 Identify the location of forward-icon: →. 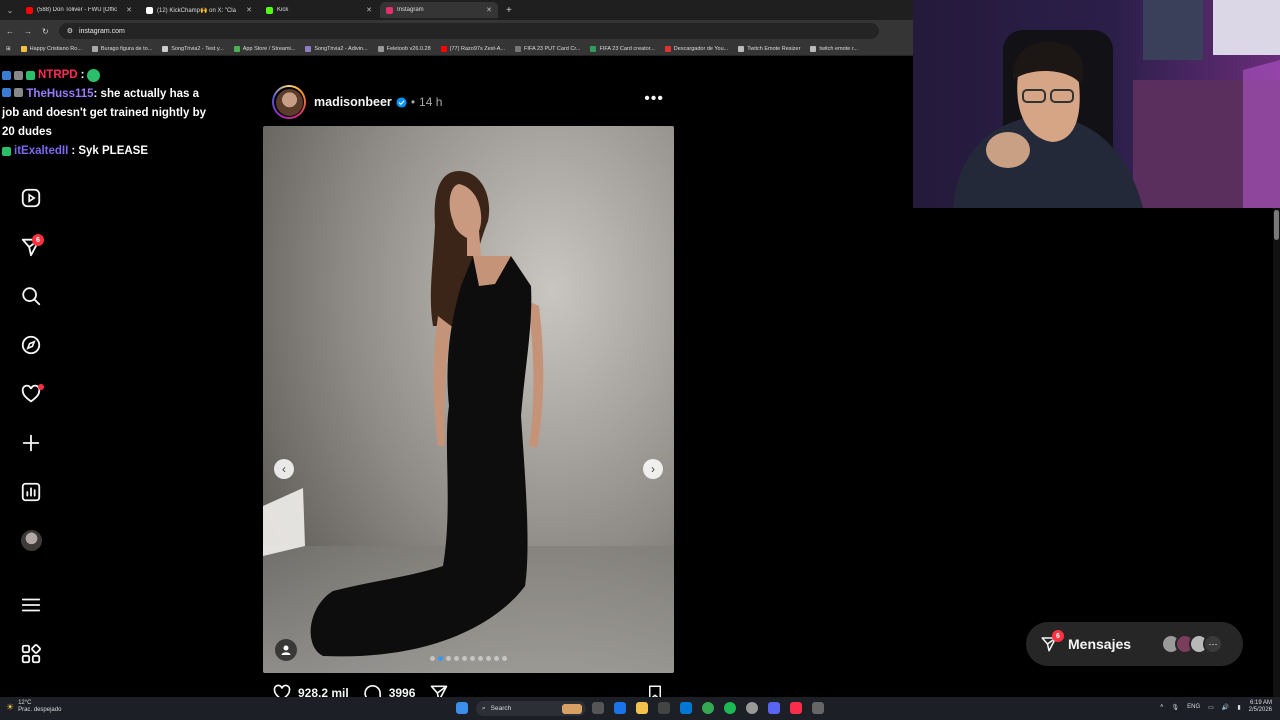
(28, 31).